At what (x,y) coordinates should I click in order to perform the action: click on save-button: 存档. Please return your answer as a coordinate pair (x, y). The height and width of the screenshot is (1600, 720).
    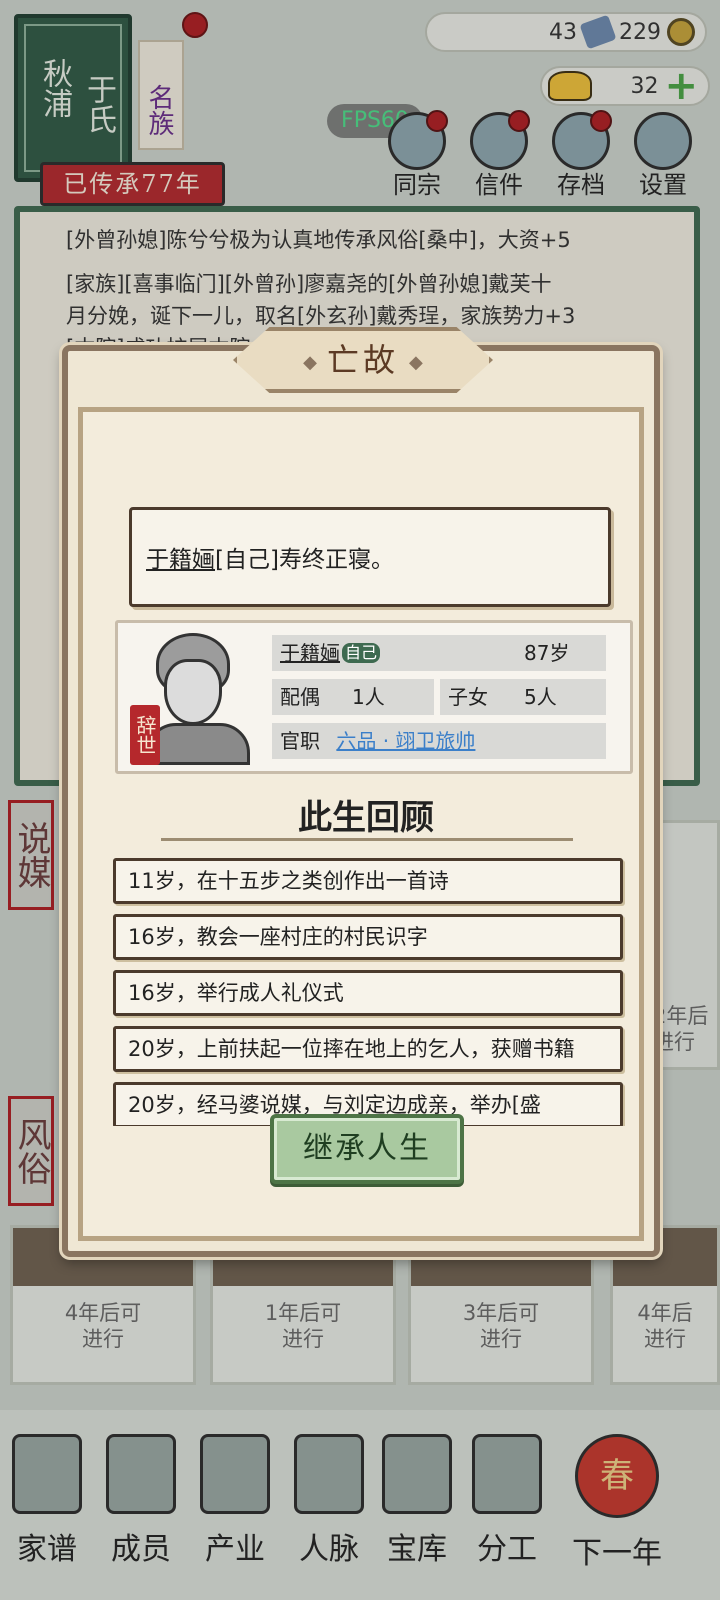
    Looking at the image, I should click on (581, 155).